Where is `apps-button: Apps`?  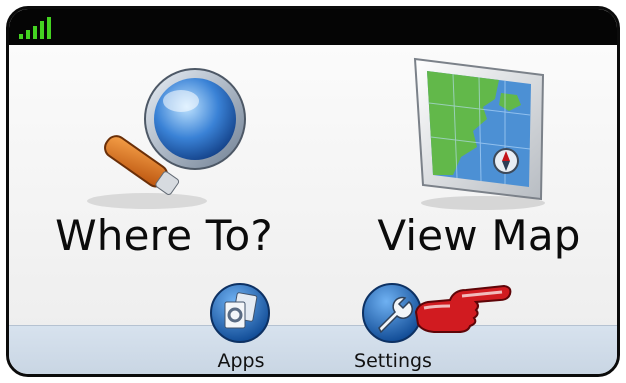 apps-button: Apps is located at coordinates (241, 328).